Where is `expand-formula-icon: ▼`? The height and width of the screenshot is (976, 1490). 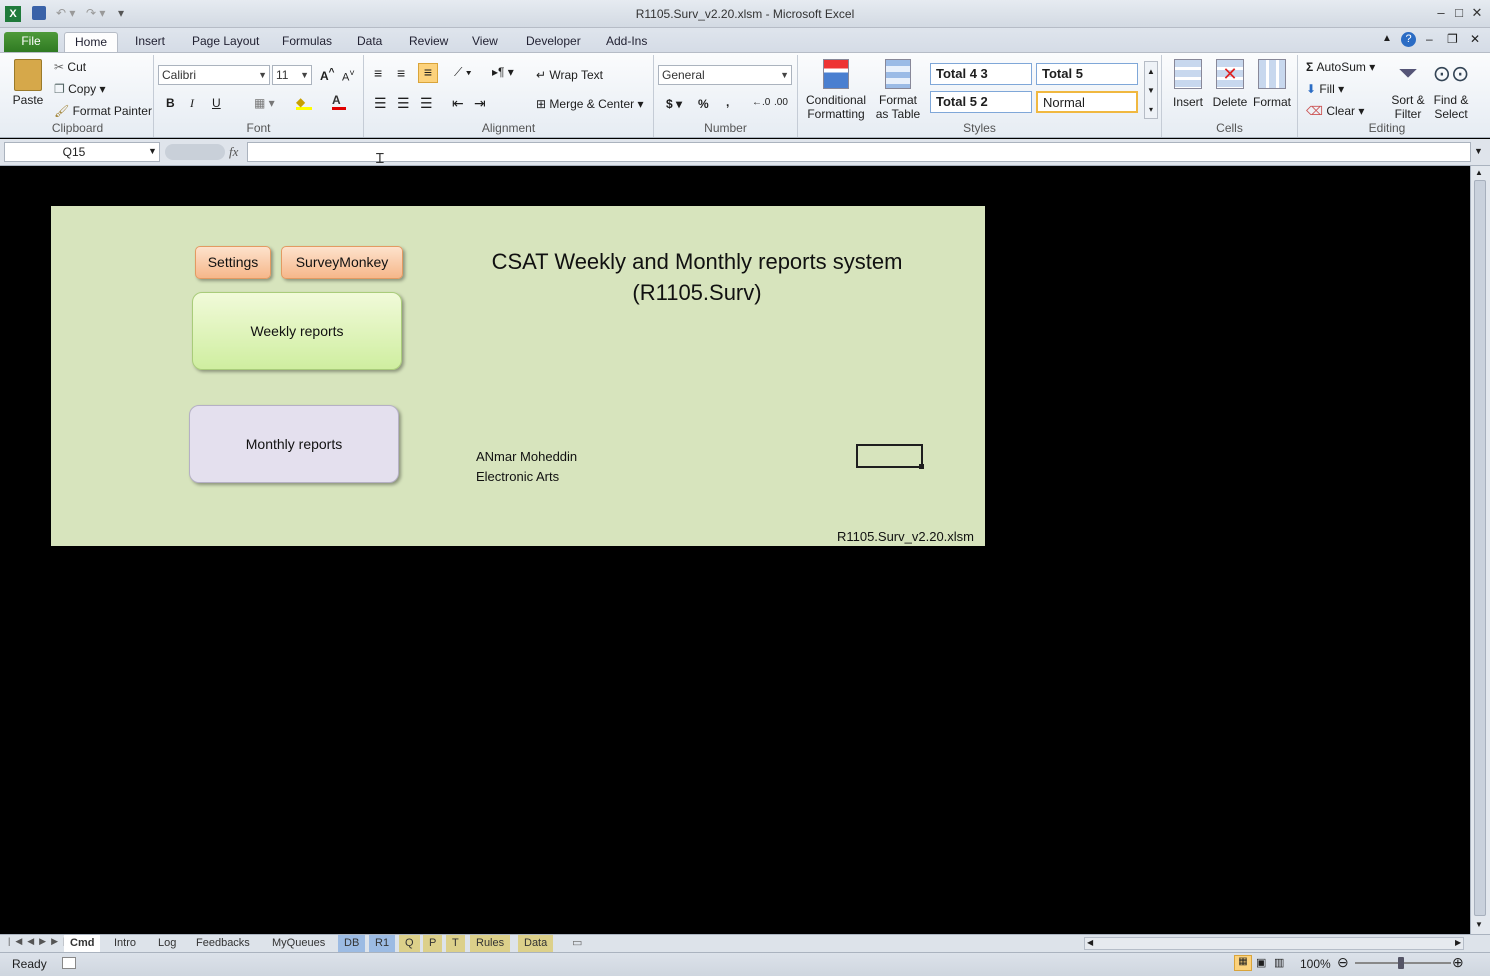 expand-formula-icon: ▼ is located at coordinates (1478, 151).